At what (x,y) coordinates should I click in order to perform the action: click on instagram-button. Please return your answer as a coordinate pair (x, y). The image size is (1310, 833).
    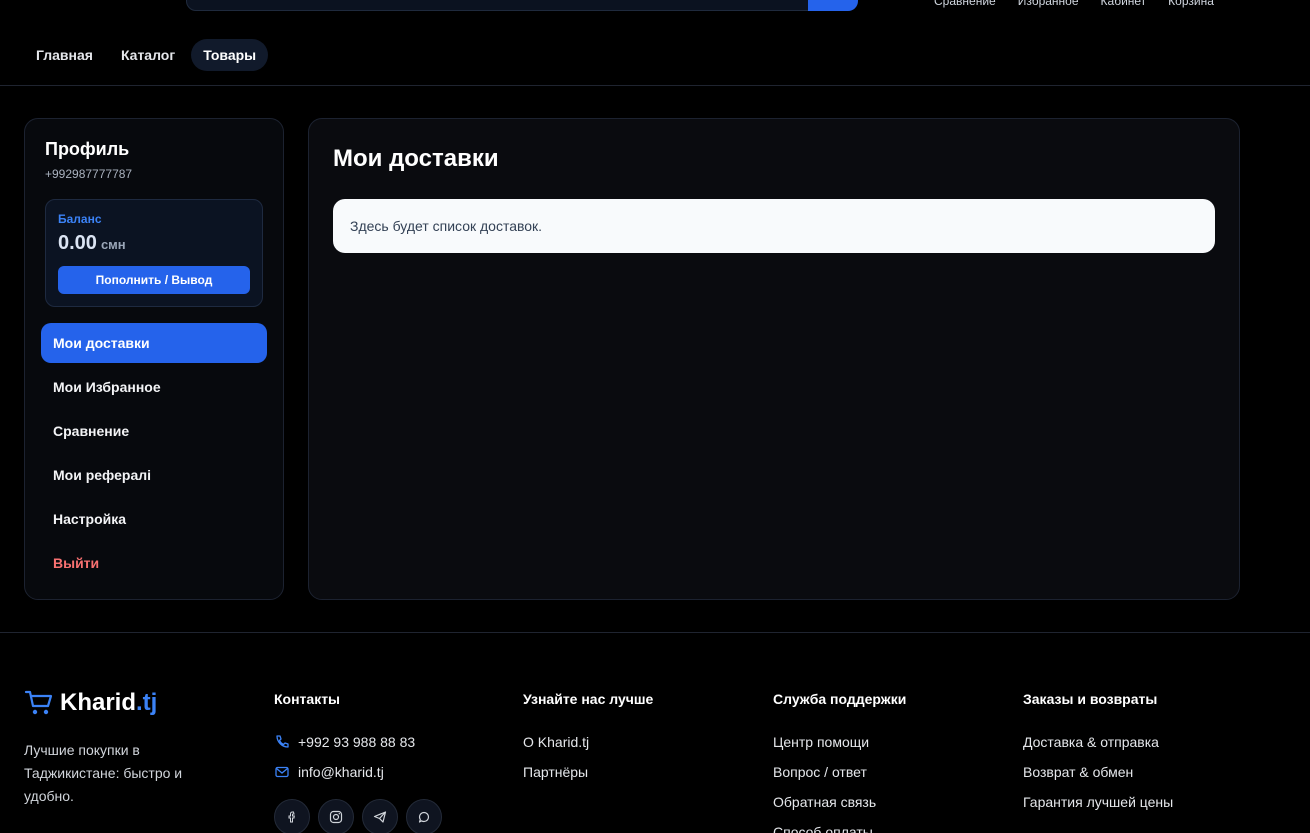
    Looking at the image, I should click on (336, 816).